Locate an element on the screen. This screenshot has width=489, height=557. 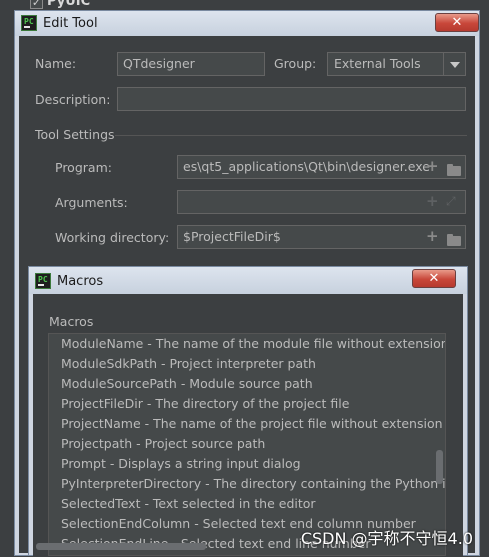
edit-tool-close-button: ✕ is located at coordinates (457, 22).